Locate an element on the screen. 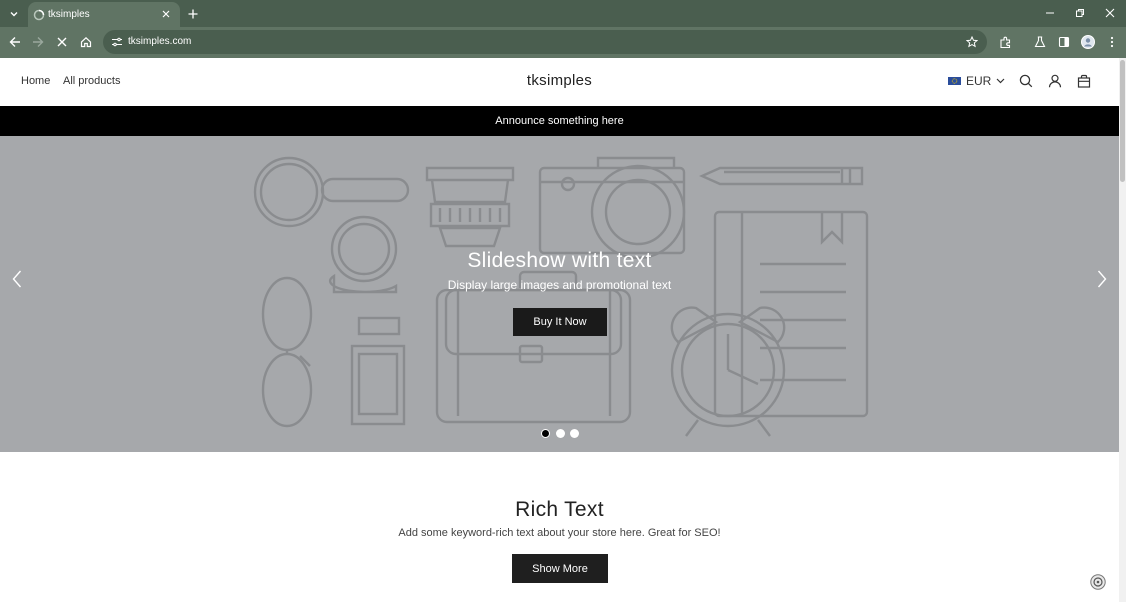 Image resolution: width=1126 pixels, height=602 pixels. store-header: Home All products tksimples EUR is located at coordinates (559, 82).